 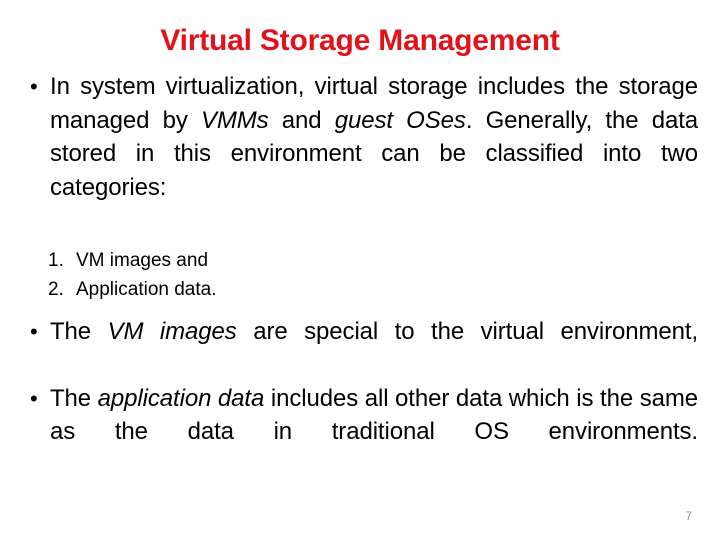 I want to click on page-number: 7, so click(x=688, y=516).